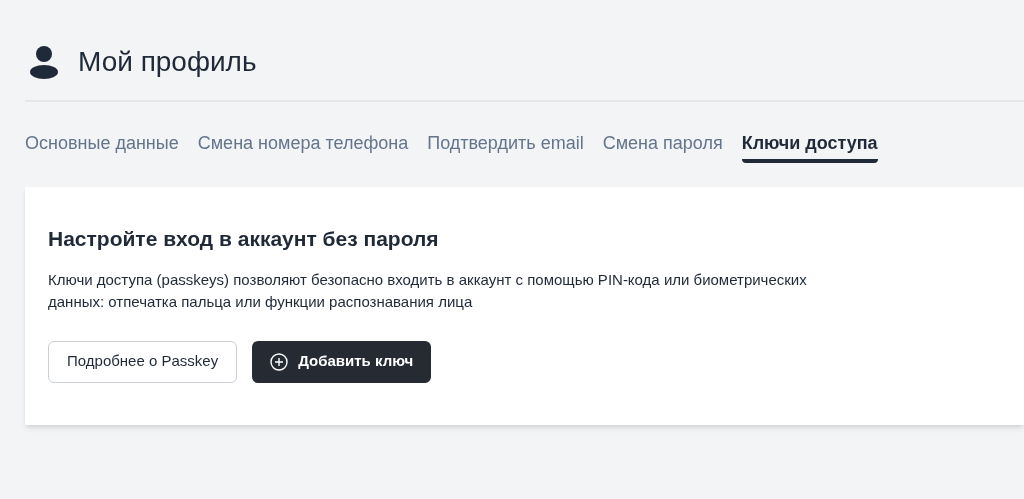 The height and width of the screenshot is (499, 1024). What do you see at coordinates (102, 145) in the screenshot?
I see `tab: Основные данные` at bounding box center [102, 145].